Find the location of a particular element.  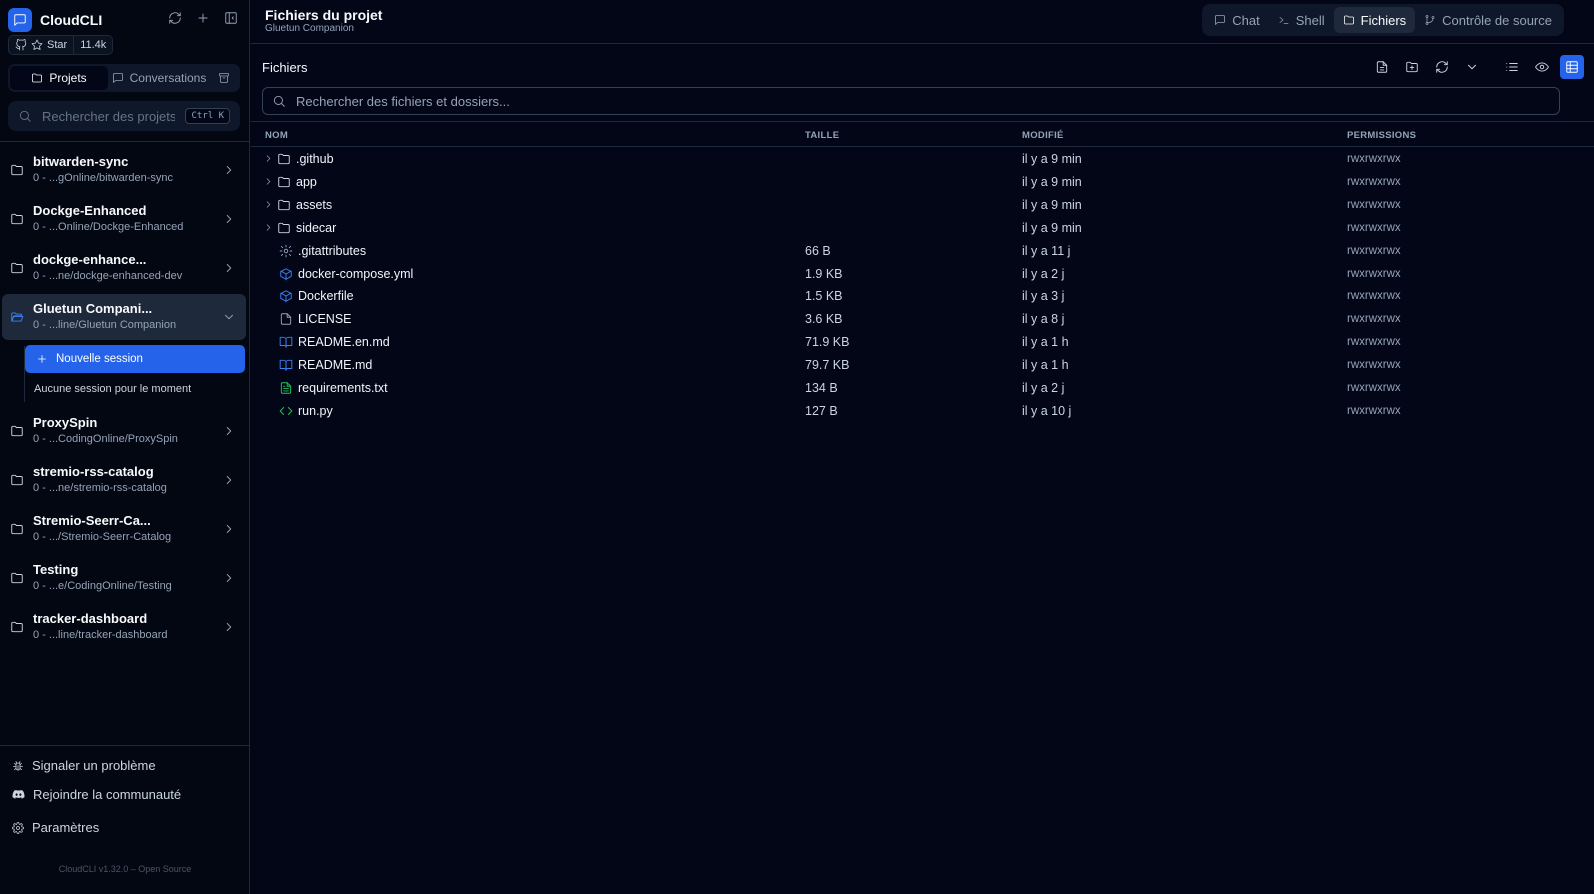

column-size: TAILLE is located at coordinates (822, 135).